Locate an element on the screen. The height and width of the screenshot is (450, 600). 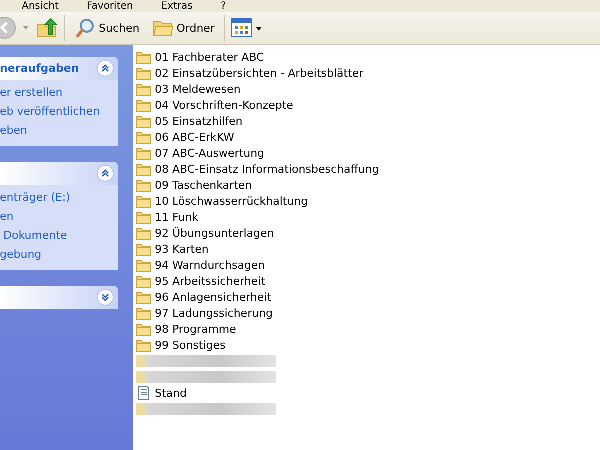
document-icon is located at coordinates (144, 393).